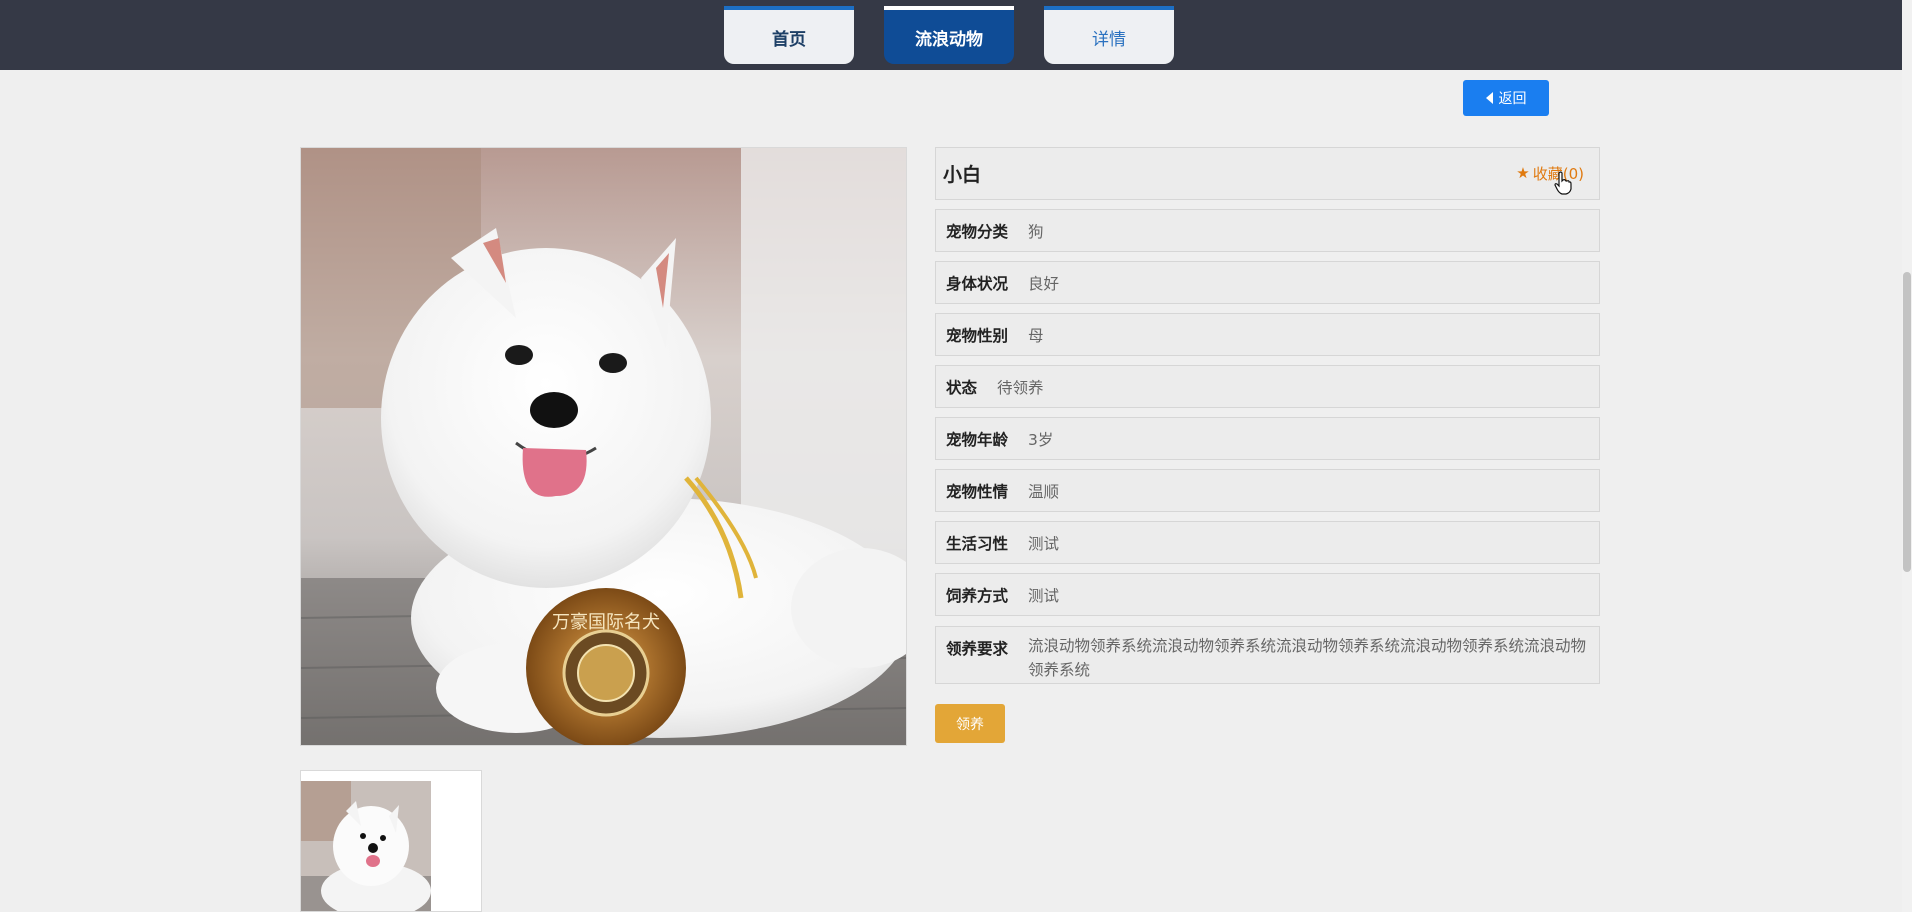 The image size is (1912, 912). Describe the element at coordinates (1044, 283) in the screenshot. I see `field-value: 良好` at that location.